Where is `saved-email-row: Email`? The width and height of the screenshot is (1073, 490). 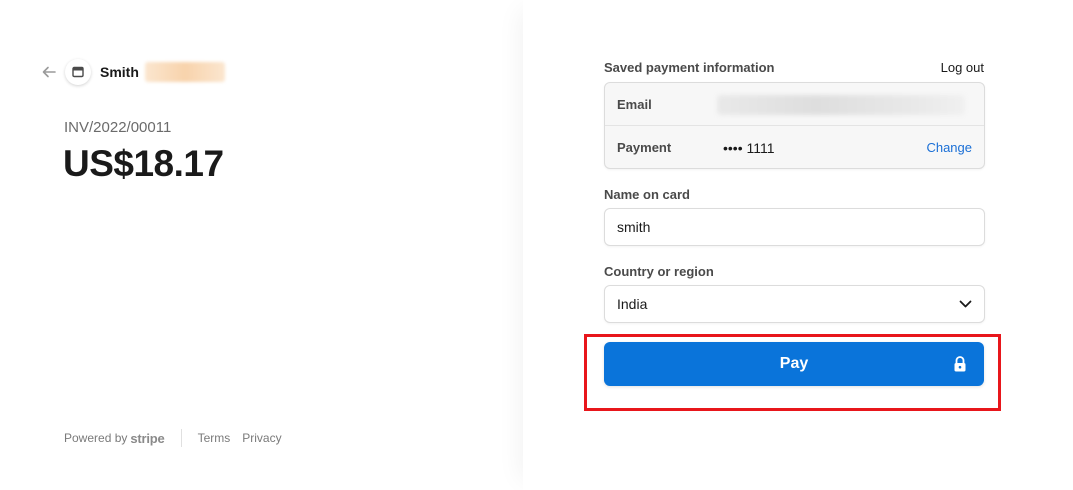 saved-email-row: Email is located at coordinates (794, 104).